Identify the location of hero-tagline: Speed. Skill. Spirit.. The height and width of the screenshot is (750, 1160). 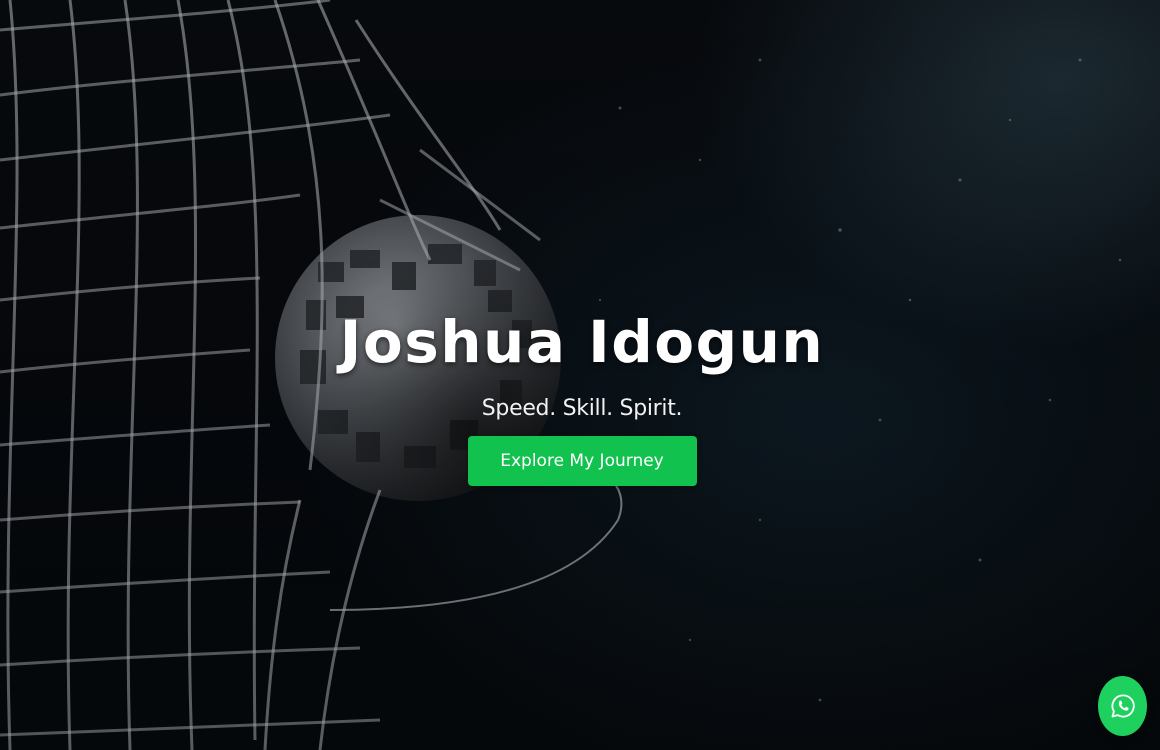
(582, 408).